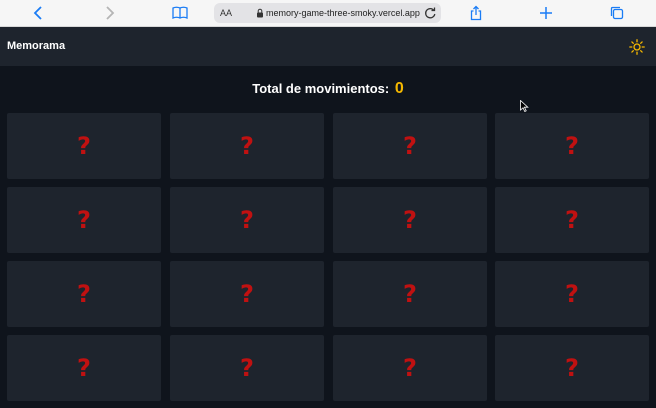 This screenshot has width=656, height=408. I want to click on browser-toolbar: AA memory-game-three-smoky.vercel.app, so click(328, 13).